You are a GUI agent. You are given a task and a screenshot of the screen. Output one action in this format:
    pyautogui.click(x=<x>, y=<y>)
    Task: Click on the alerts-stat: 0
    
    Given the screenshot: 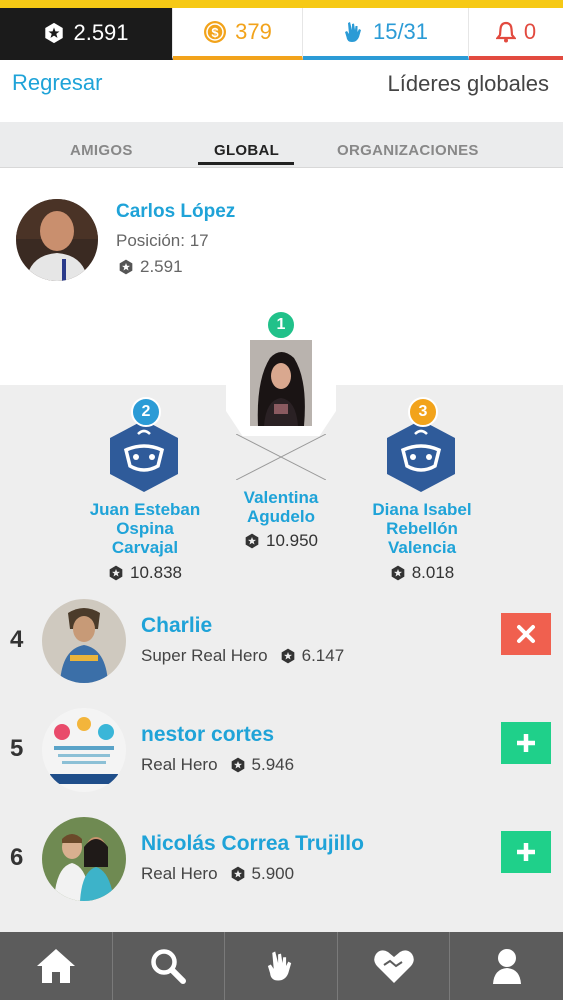 What is the action you would take?
    pyautogui.click(x=516, y=34)
    